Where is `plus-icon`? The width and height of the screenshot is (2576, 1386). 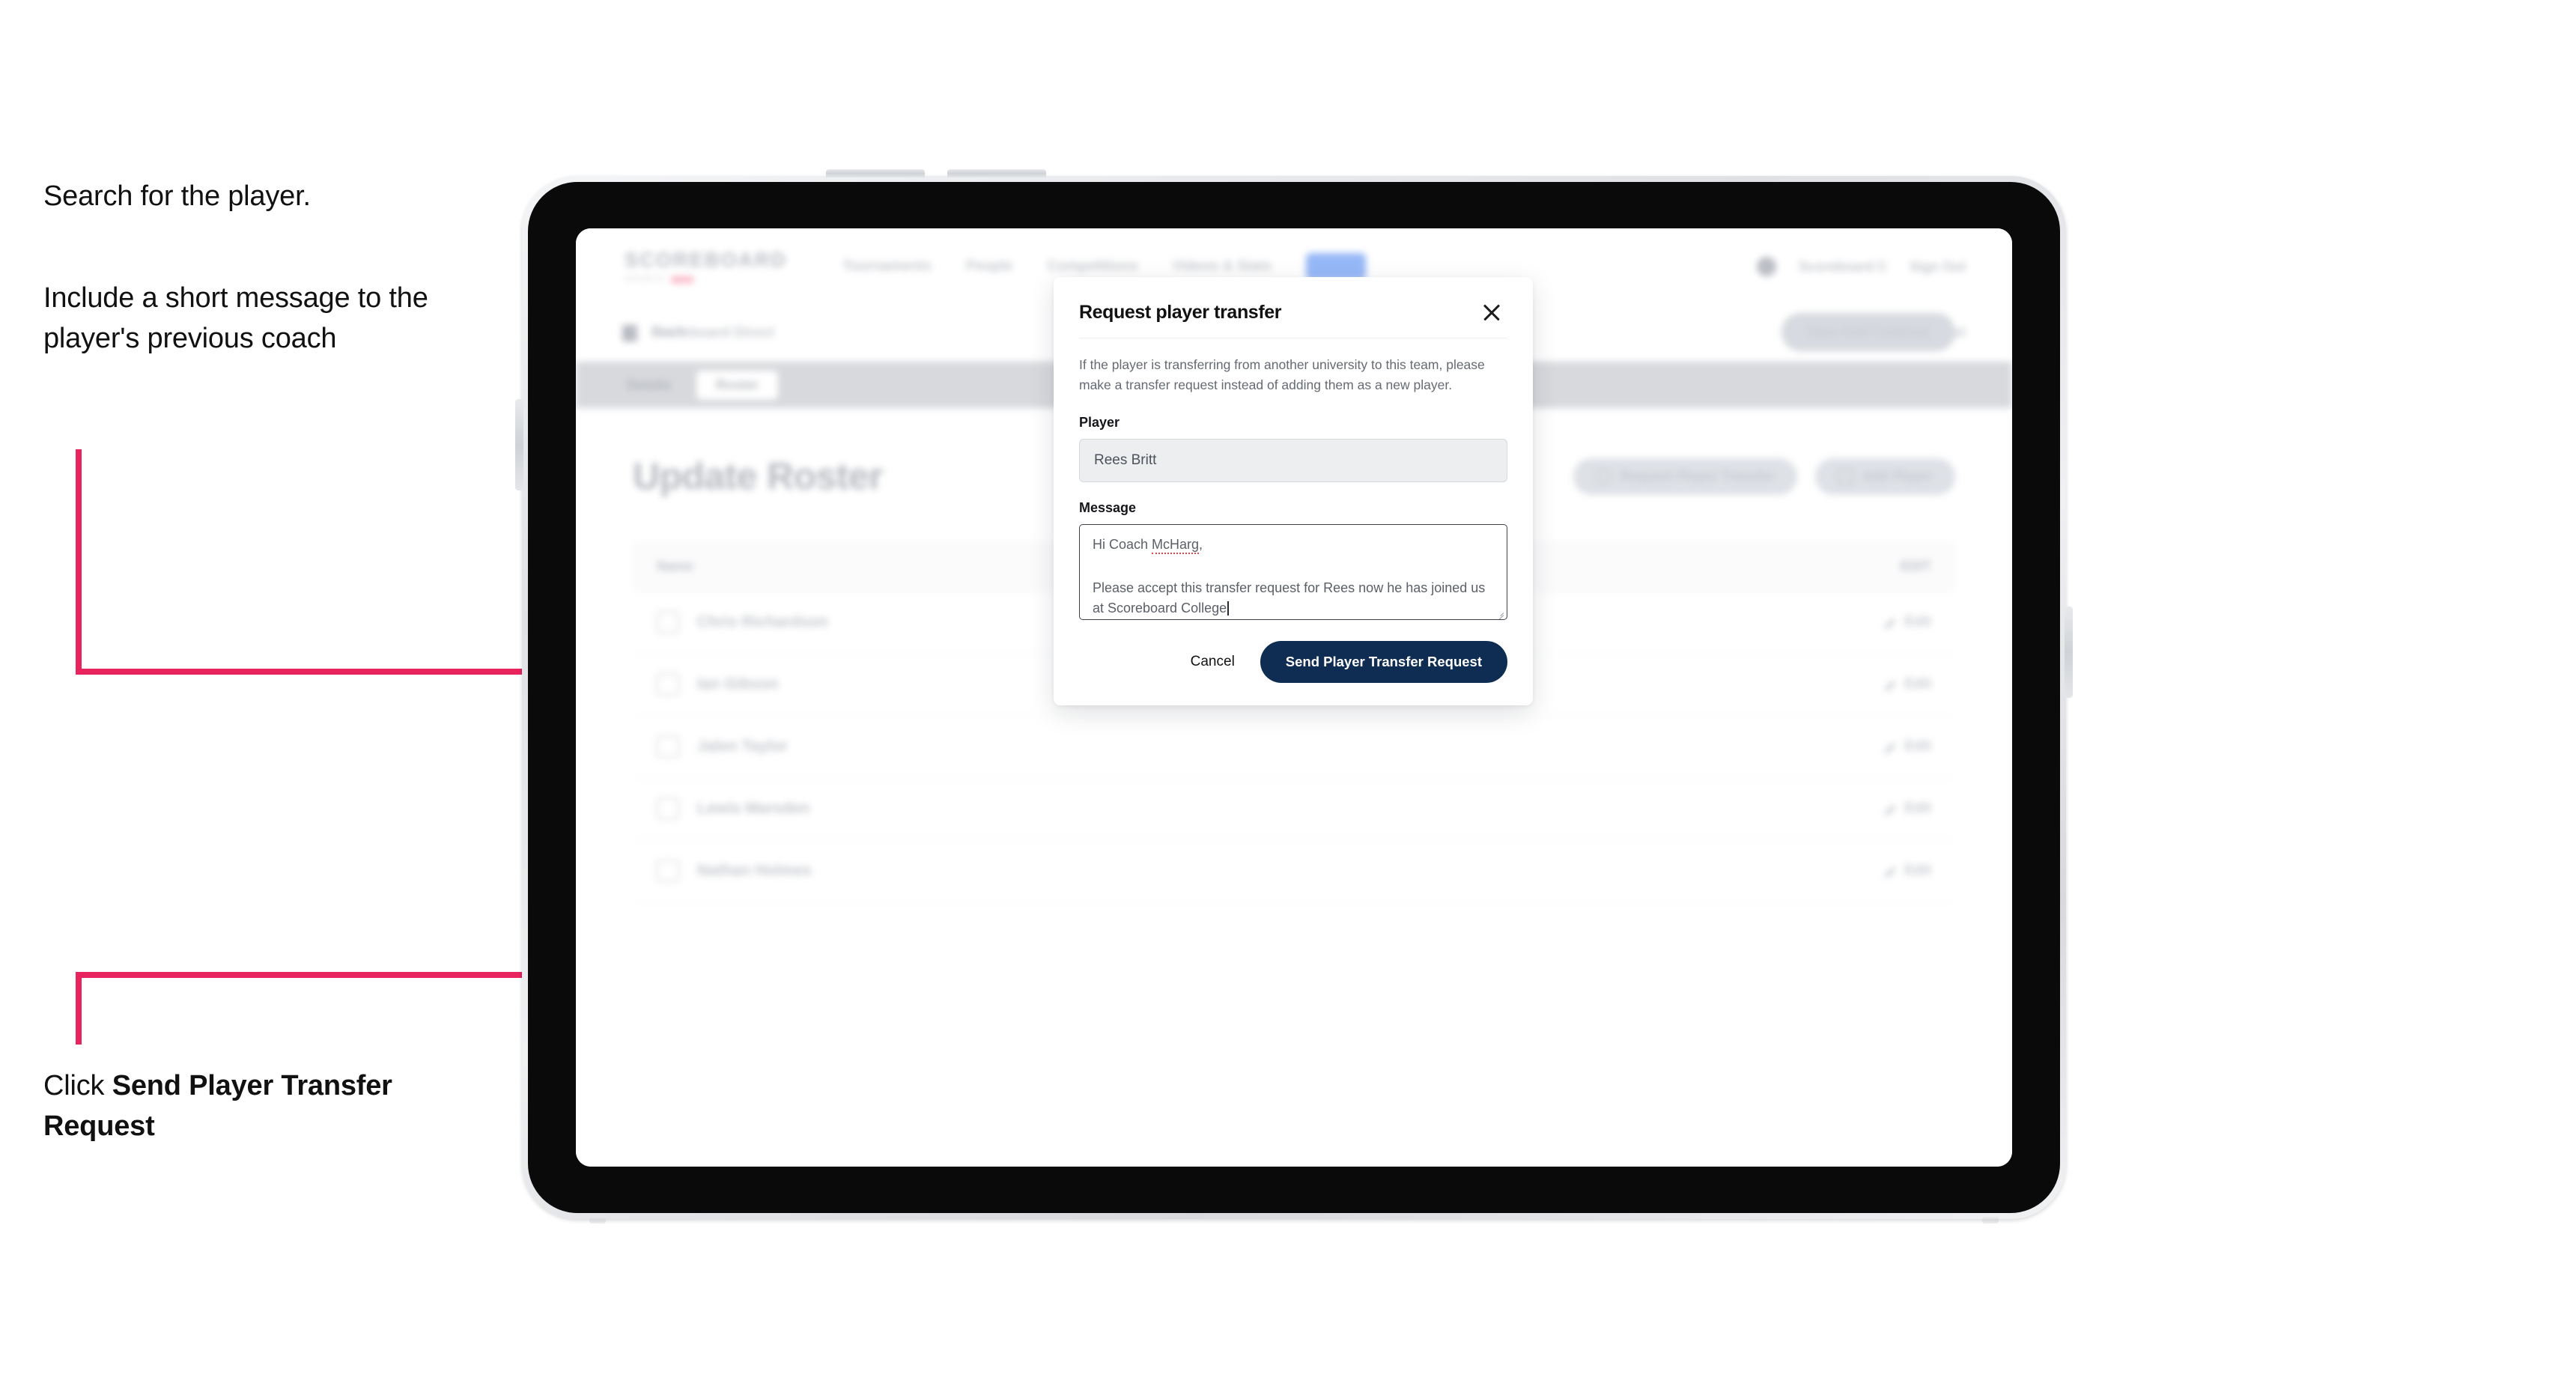 plus-icon is located at coordinates (1845, 476).